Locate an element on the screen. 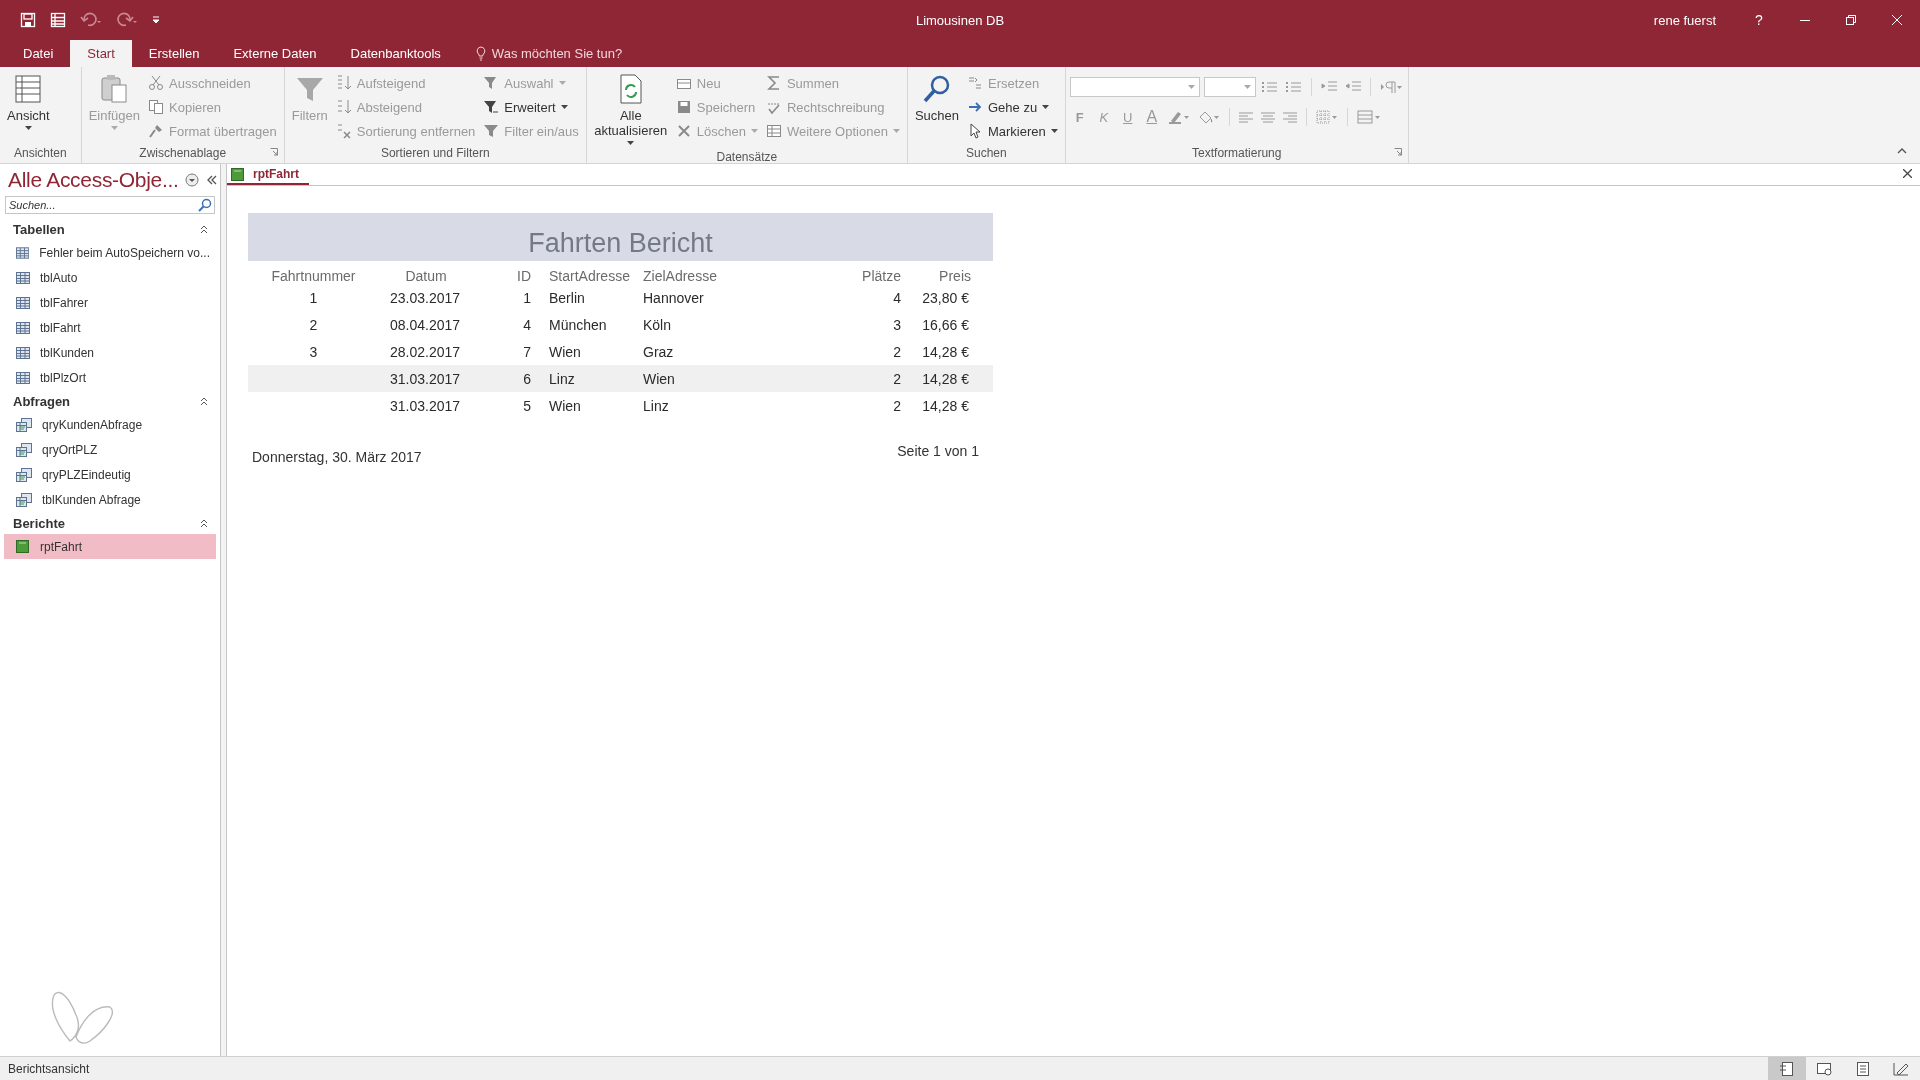 The height and width of the screenshot is (1080, 1920). report-title: Fahrten Bericht is located at coordinates (620, 244).